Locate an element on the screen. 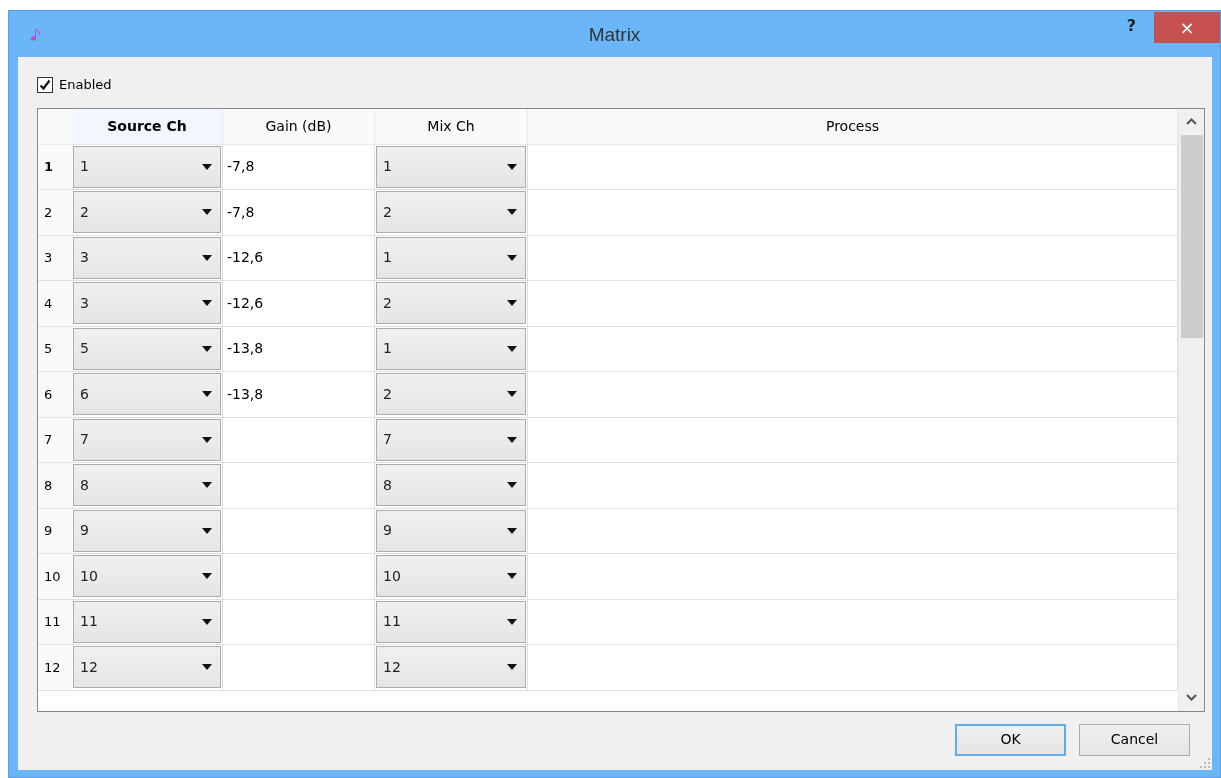  row-header: 5 is located at coordinates (55, 348).